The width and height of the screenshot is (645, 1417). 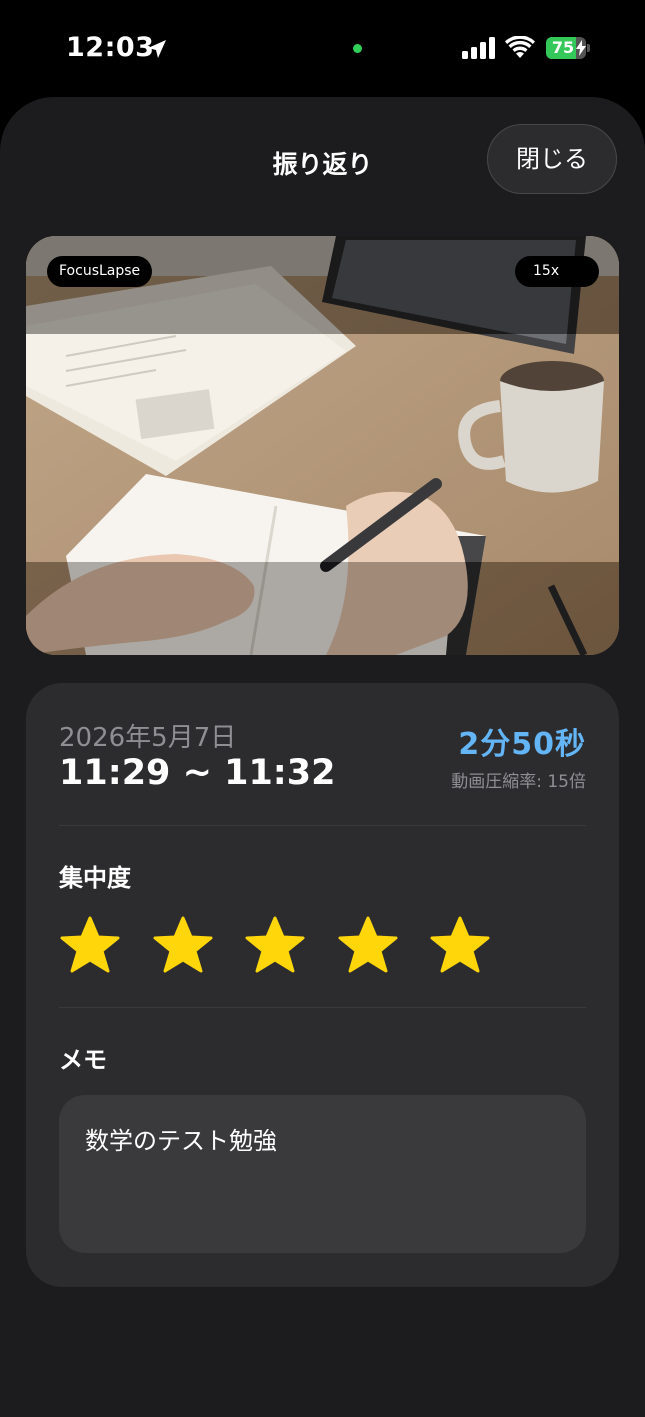 I want to click on memo-textarea: 数学のテスト勉強, so click(x=322, y=1174).